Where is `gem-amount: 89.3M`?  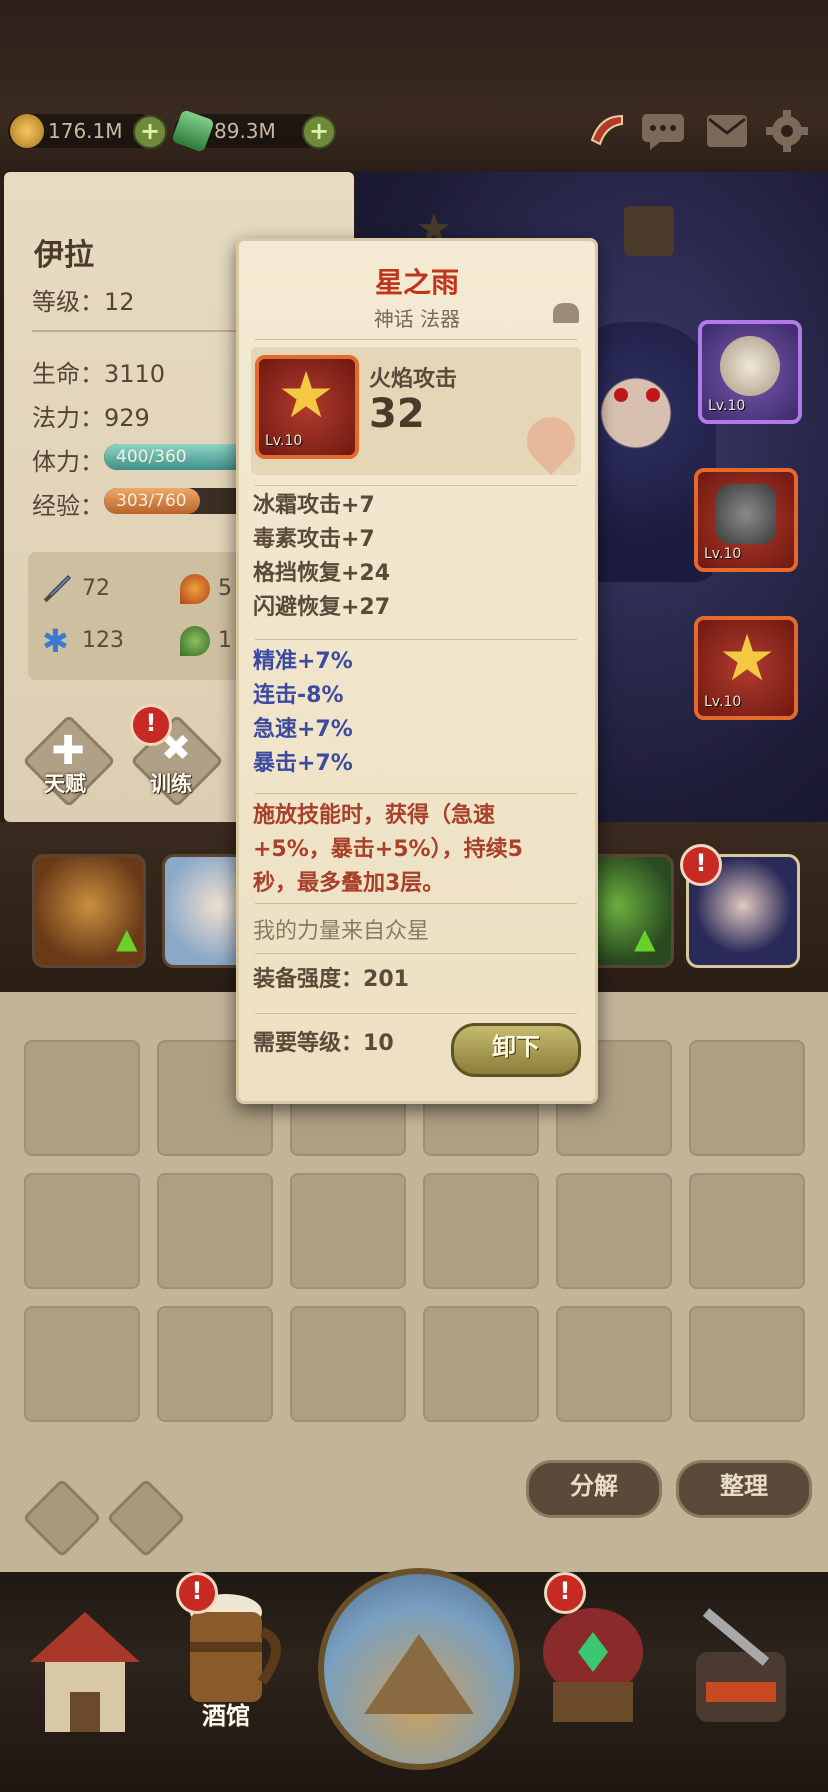
gem-amount: 89.3M is located at coordinates (245, 131).